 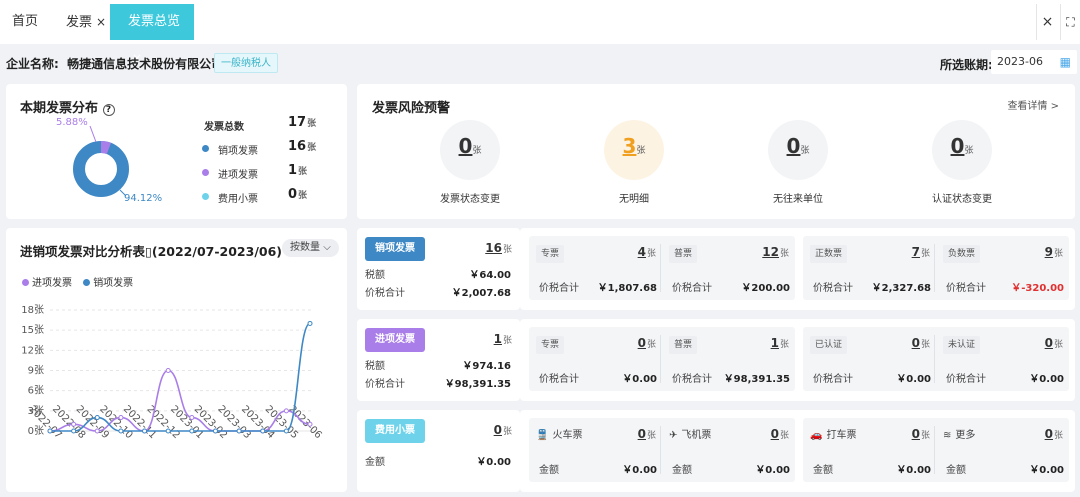 I want to click on y-tick-label: 15张, so click(x=32, y=330).